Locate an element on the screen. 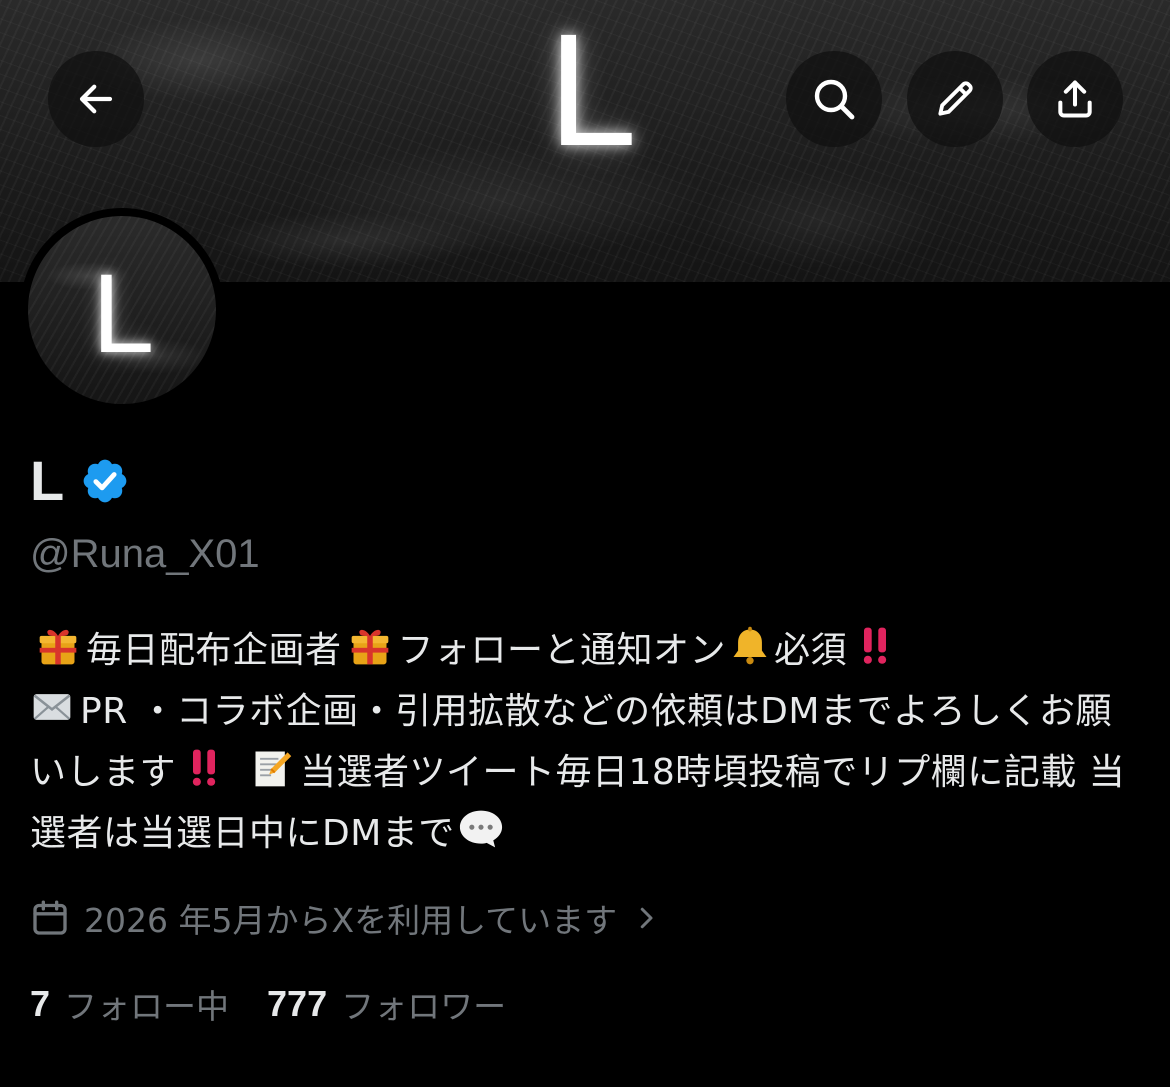 Image resolution: width=1170 pixels, height=1087 pixels. followers-count: 777 is located at coordinates (297, 1003).